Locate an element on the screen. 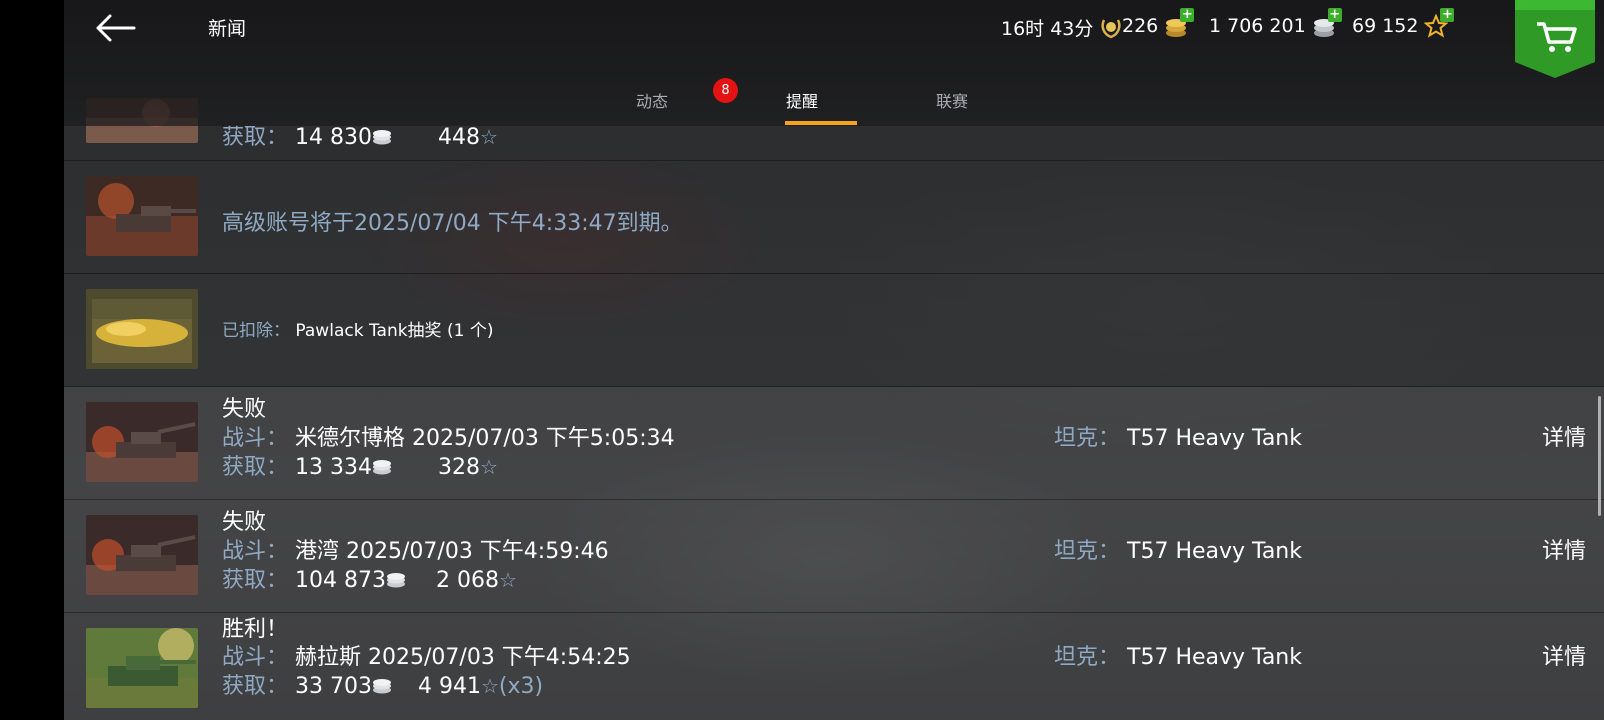 Image resolution: width=1604 pixels, height=720 pixels. battle-line: 战斗： 赫拉斯 2025/07/03 下午4:54:25 is located at coordinates (426, 655).